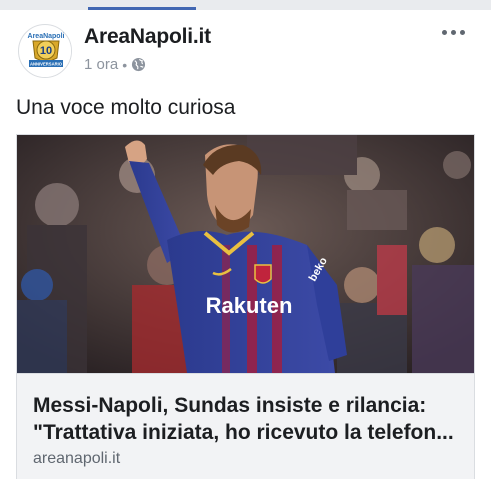  I want to click on avatar-number-text: 10, so click(46, 51).